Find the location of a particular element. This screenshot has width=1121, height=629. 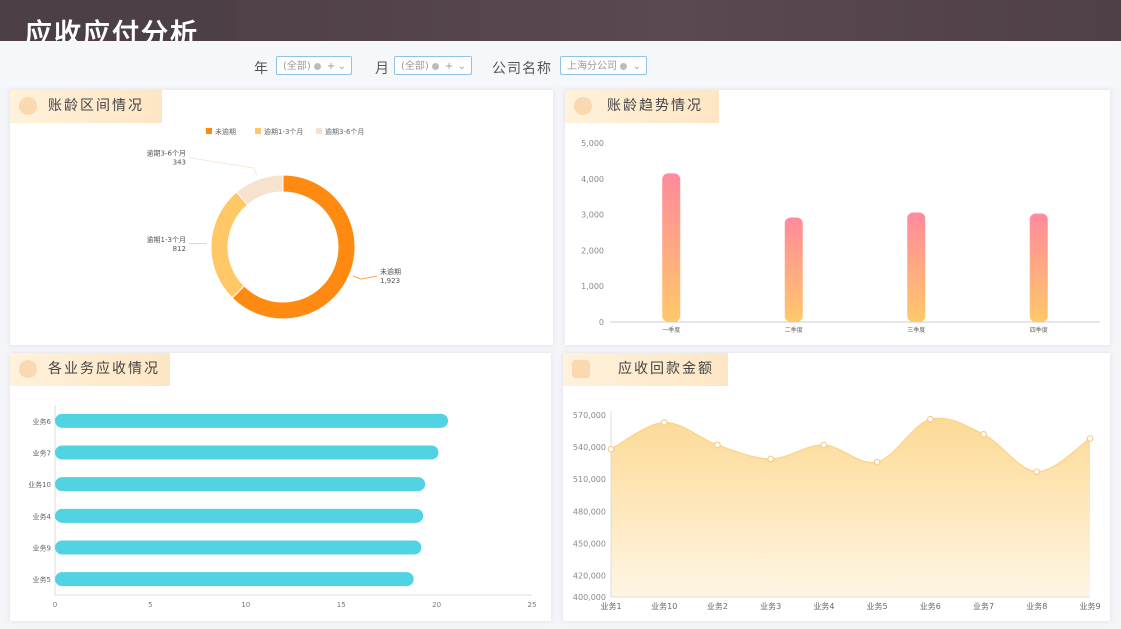

y-tick-label: 4,000 is located at coordinates (592, 179).